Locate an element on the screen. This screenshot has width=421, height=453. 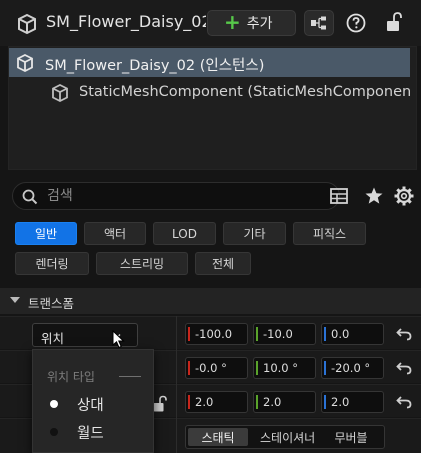
mobility-movable: 무버블 is located at coordinates (351, 437).